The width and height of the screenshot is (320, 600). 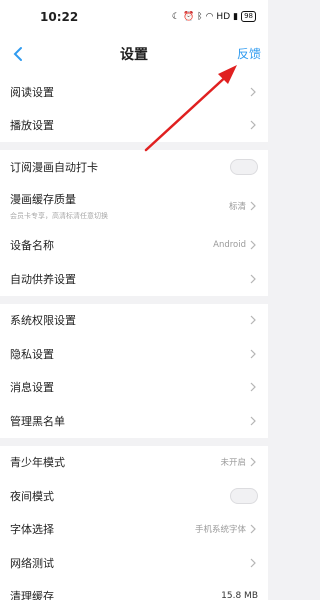 What do you see at coordinates (134, 388) in the screenshot?
I see `message-settings-row: 消息设置` at bounding box center [134, 388].